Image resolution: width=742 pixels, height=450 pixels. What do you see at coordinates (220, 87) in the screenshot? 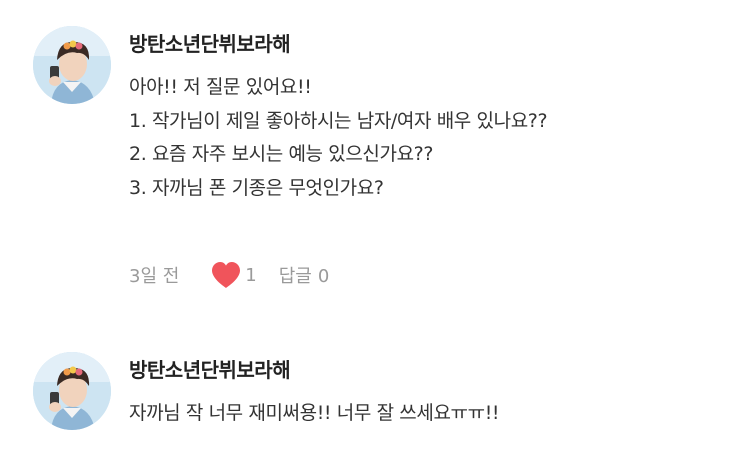
I see `comment-text-line: 아아!! 저 질문 있어요!!` at bounding box center [220, 87].